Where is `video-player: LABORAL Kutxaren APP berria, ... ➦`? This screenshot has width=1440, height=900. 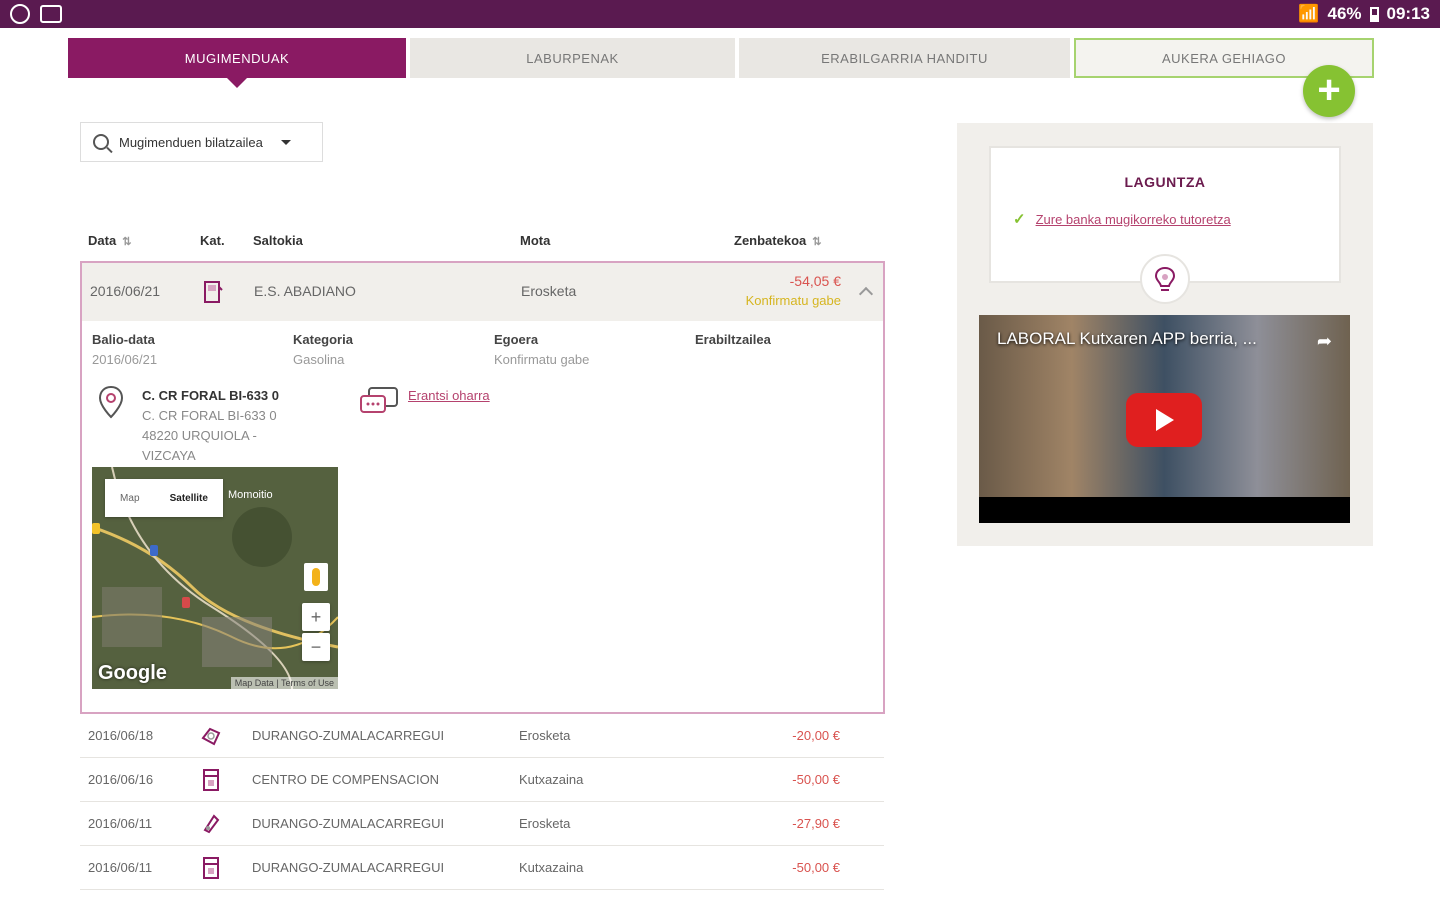
video-player: LABORAL Kutxaren APP berria, ... ➦ is located at coordinates (1164, 419).